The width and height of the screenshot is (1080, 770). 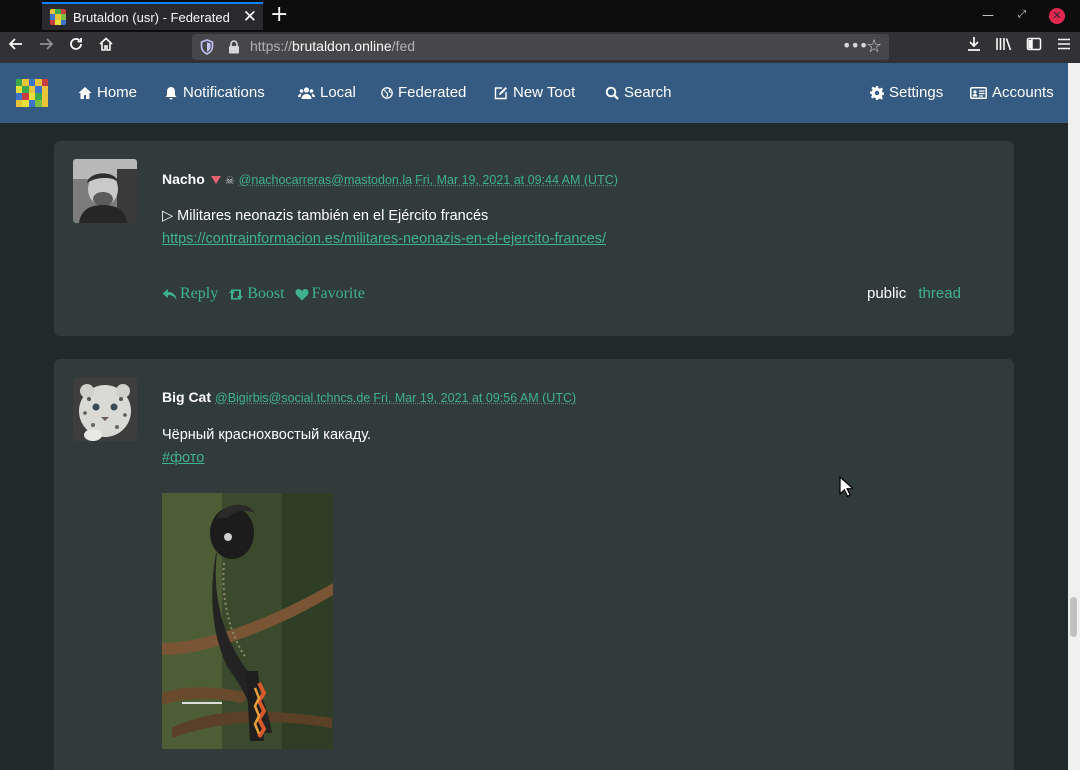 I want to click on new-tab-icon: +, so click(x=279, y=15).